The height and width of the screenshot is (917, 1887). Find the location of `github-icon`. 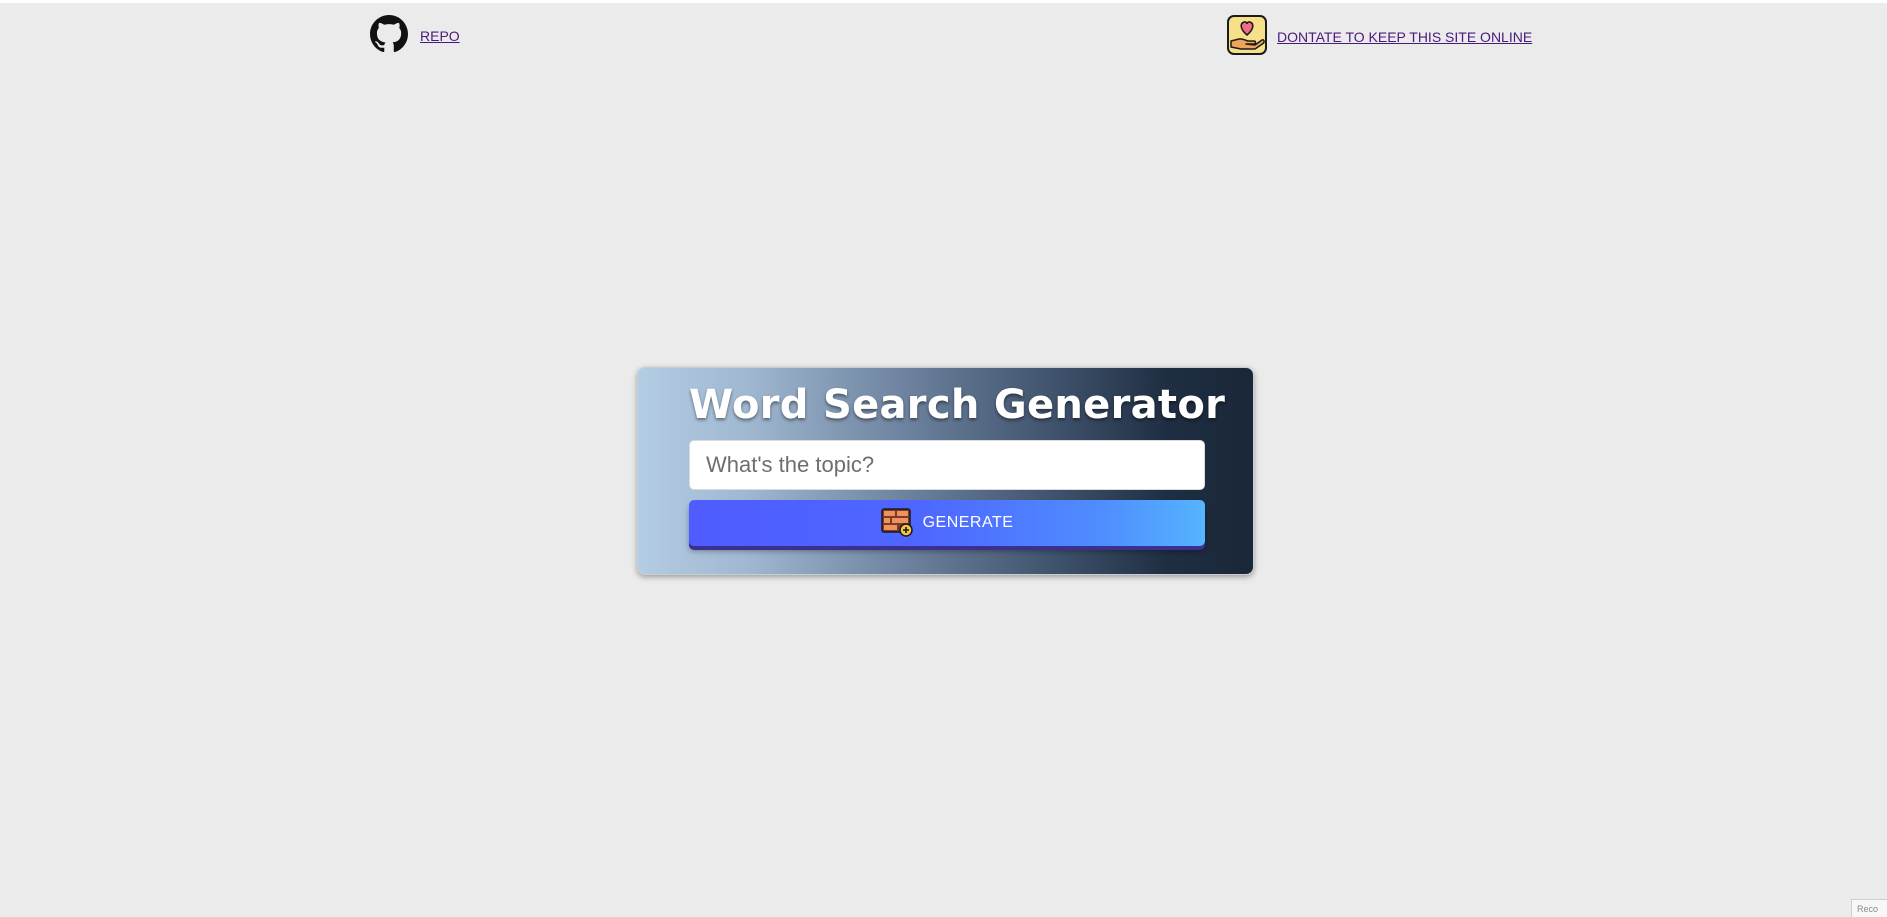

github-icon is located at coordinates (395, 35).